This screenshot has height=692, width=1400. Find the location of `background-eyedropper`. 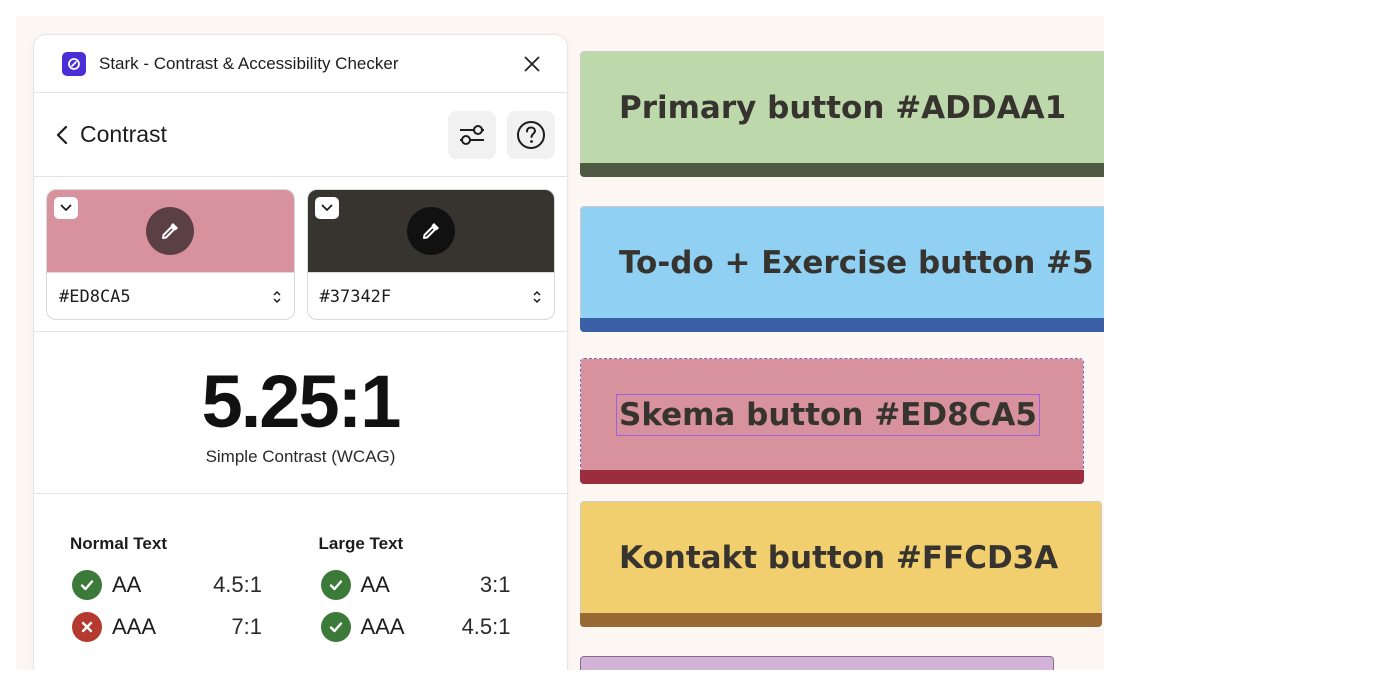

background-eyedropper is located at coordinates (430, 231).